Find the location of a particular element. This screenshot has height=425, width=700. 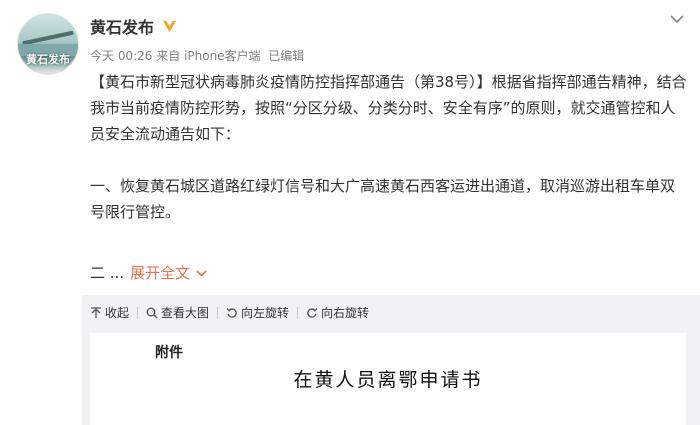

post-time: 今天 00:26 is located at coordinates (121, 55).